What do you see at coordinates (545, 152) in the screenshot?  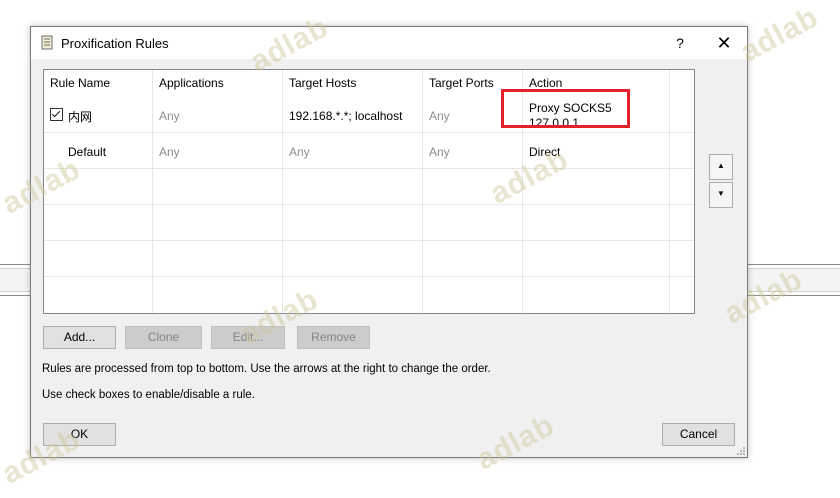 I see `rule-action: Direct` at bounding box center [545, 152].